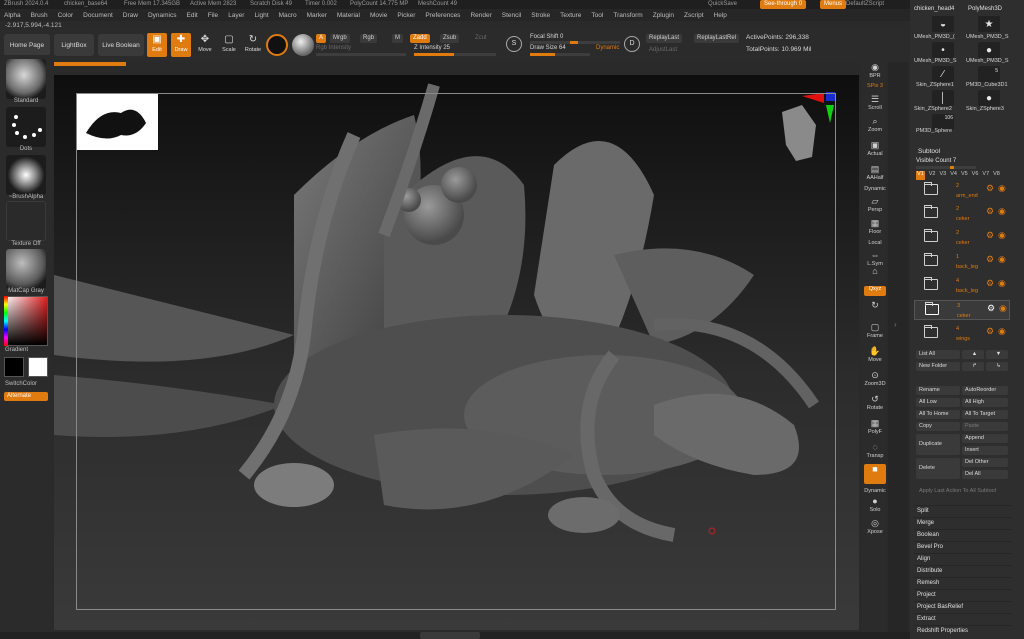 This screenshot has width=1024, height=639. Describe the element at coordinates (962, 334) in the screenshot. I see `subtool-row: 4 wings ⚙ ◉` at that location.